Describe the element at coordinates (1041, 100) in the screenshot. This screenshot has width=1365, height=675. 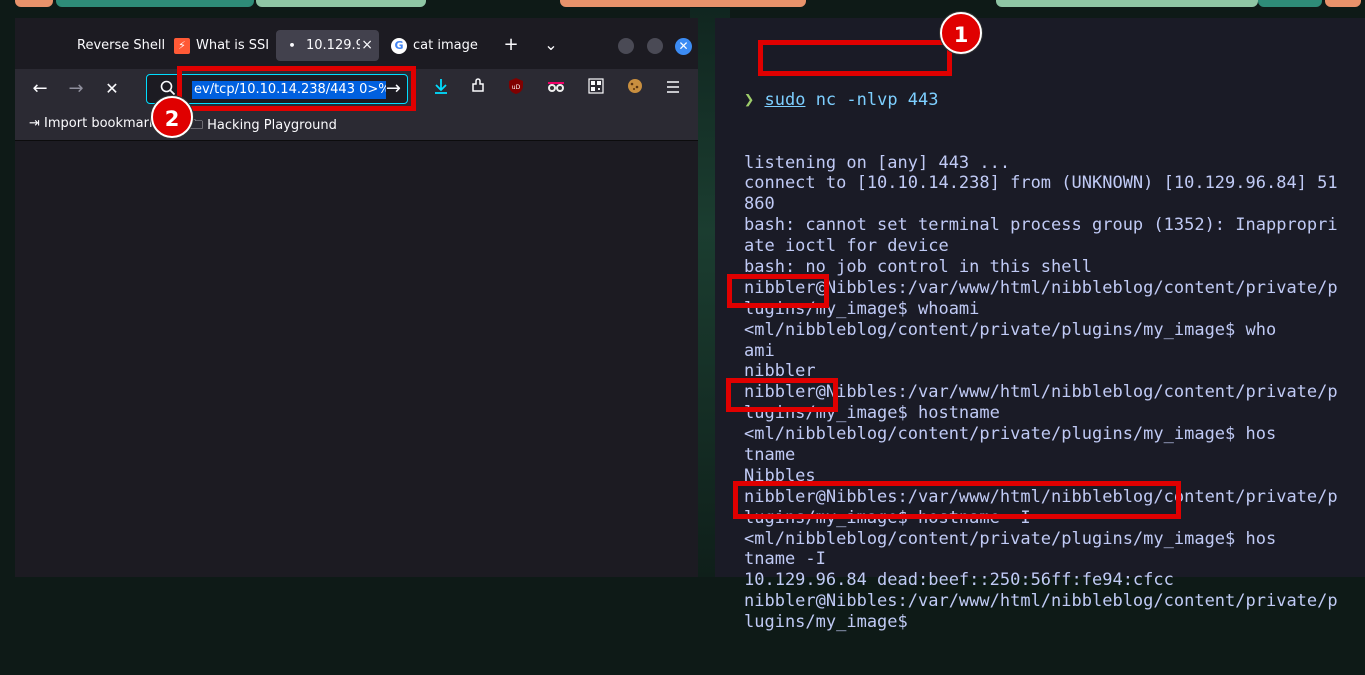
I see `terminal-command-line: ❯ sudo nc -nlvp 443` at that location.